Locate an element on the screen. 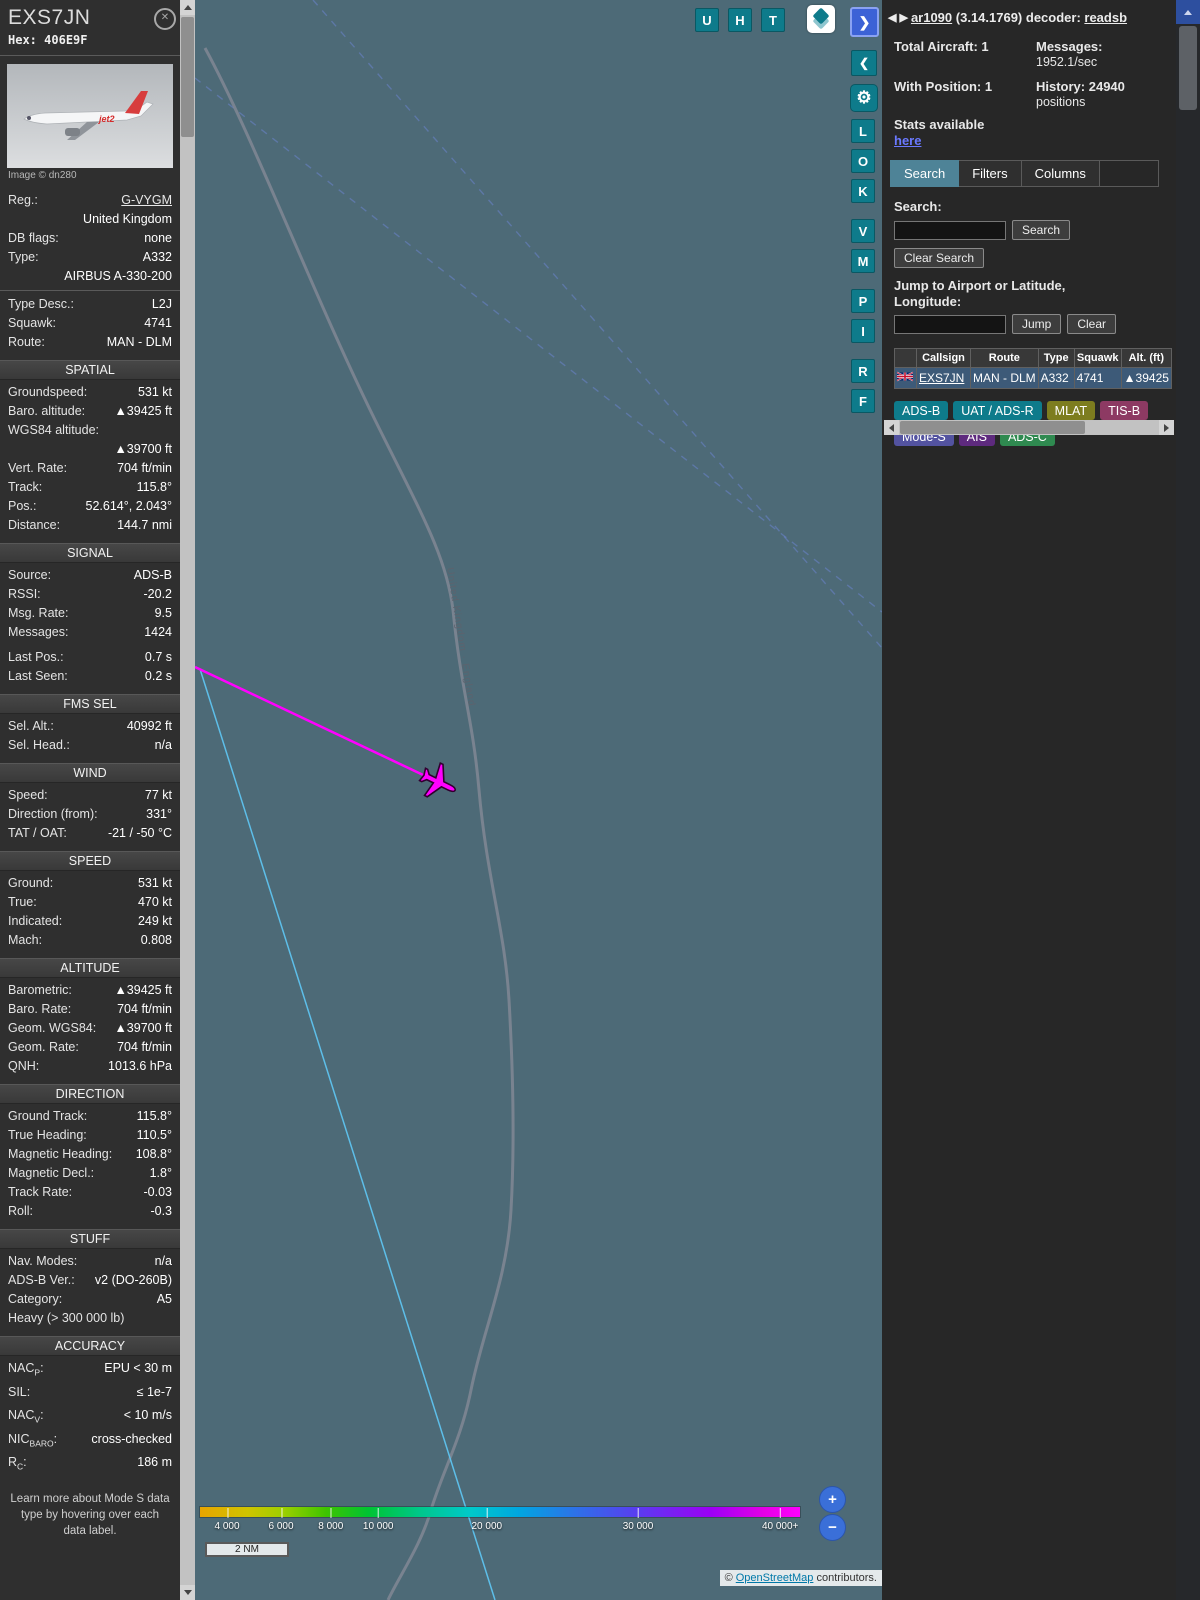 This screenshot has width=1200, height=1600. tab-filters: Filters is located at coordinates (990, 173).